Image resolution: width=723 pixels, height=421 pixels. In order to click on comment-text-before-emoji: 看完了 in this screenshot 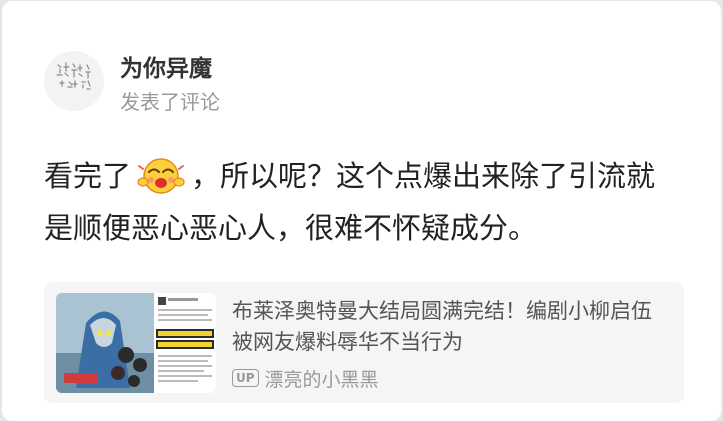, I will do `click(88, 176)`.